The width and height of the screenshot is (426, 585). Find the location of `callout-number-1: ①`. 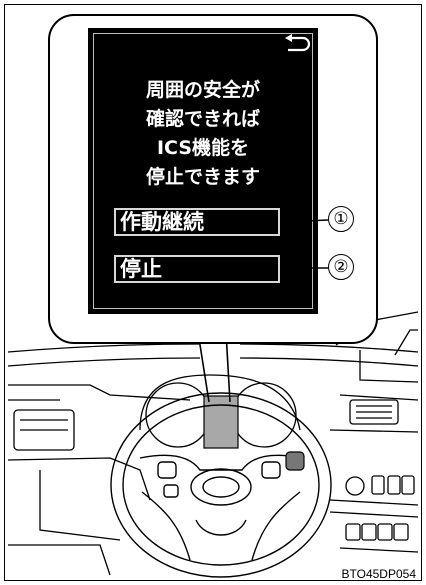

callout-number-1: ① is located at coordinates (341, 219).